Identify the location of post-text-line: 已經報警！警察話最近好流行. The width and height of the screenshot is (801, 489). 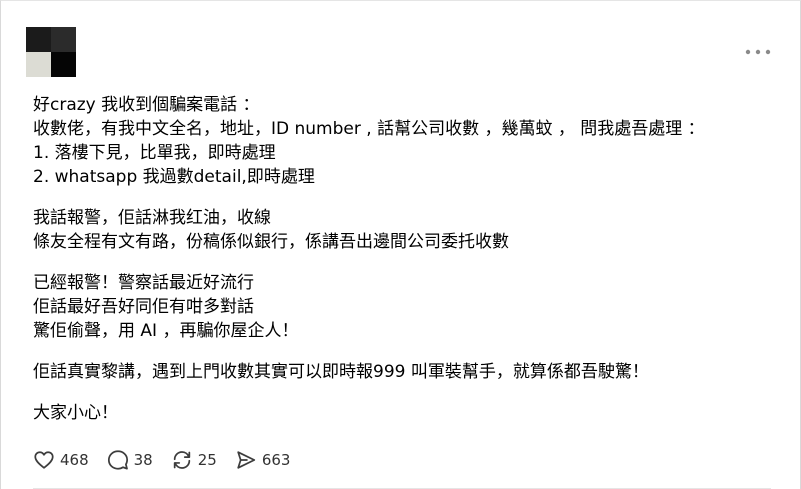
(143, 283).